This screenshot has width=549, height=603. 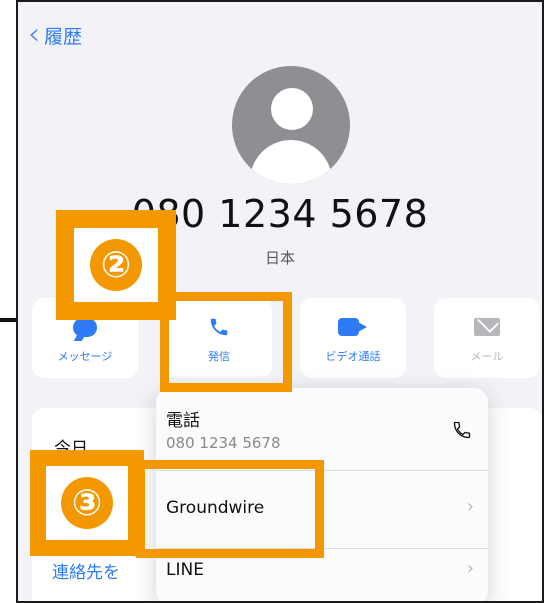 I want to click on avatar, so click(x=291, y=125).